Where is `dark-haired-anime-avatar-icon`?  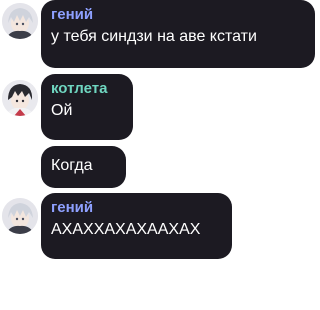 dark-haired-anime-avatar-icon is located at coordinates (20, 98).